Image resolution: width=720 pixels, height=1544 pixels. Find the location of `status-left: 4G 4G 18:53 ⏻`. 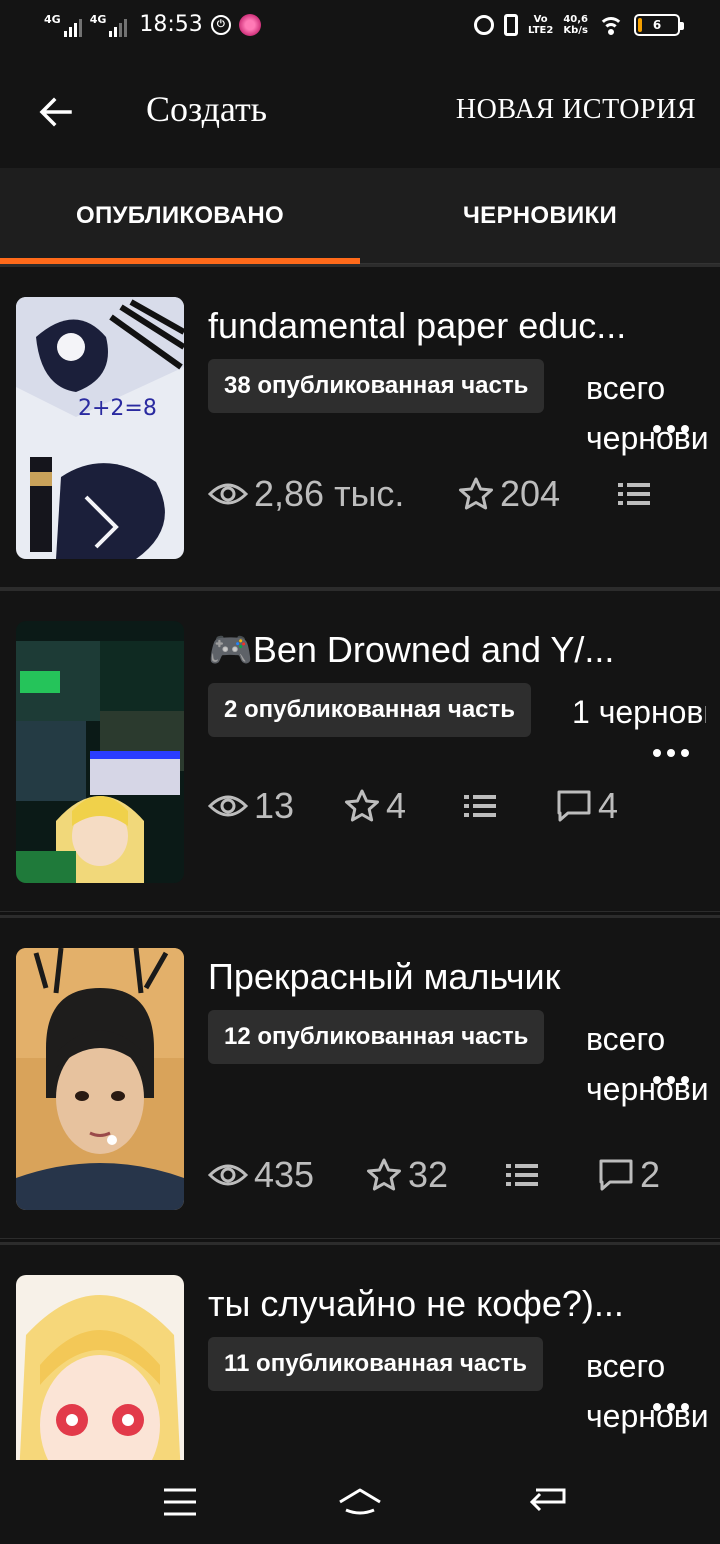

status-left: 4G 4G 18:53 ⏻ is located at coordinates (152, 24).